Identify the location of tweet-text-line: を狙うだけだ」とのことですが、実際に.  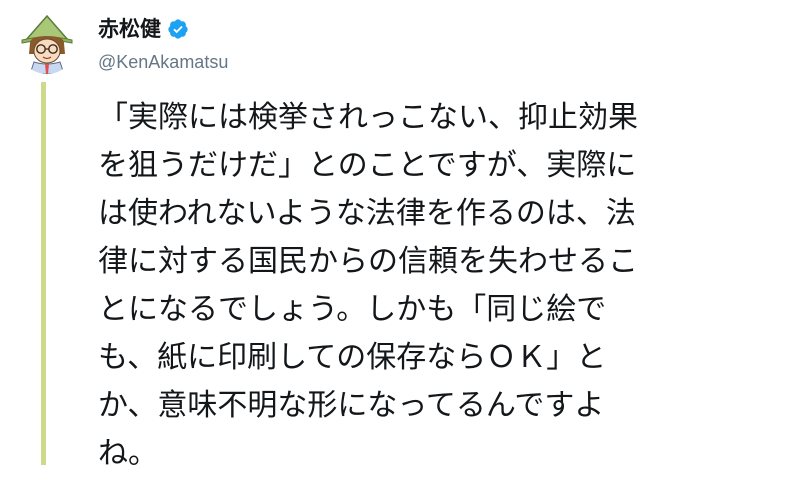
(367, 165).